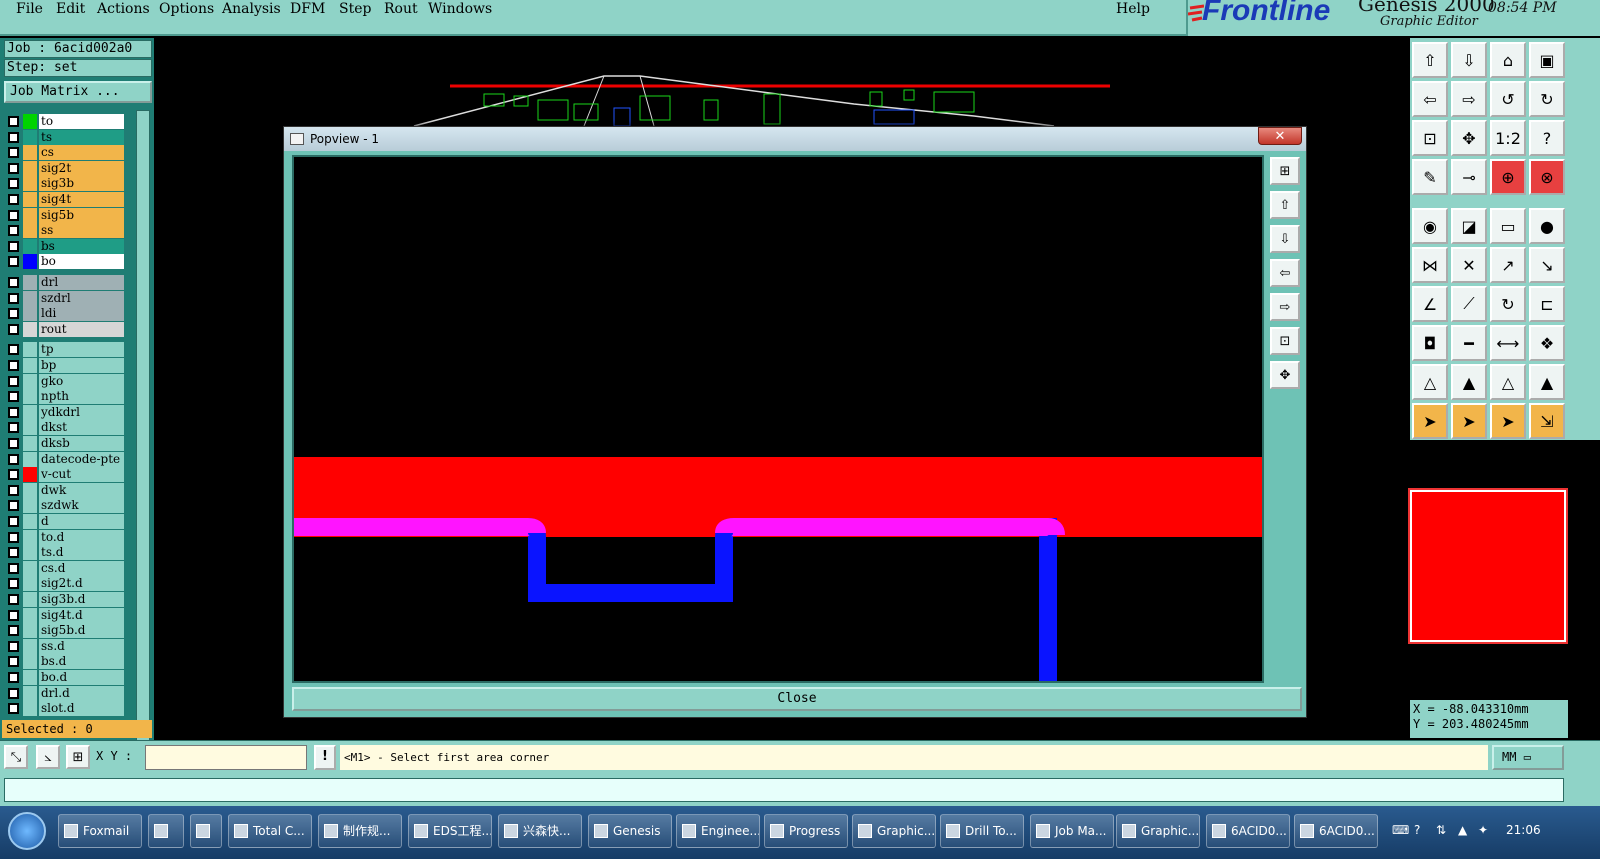  Describe the element at coordinates (1430, 226) in the screenshot. I see `feature-icon: ◉` at that location.